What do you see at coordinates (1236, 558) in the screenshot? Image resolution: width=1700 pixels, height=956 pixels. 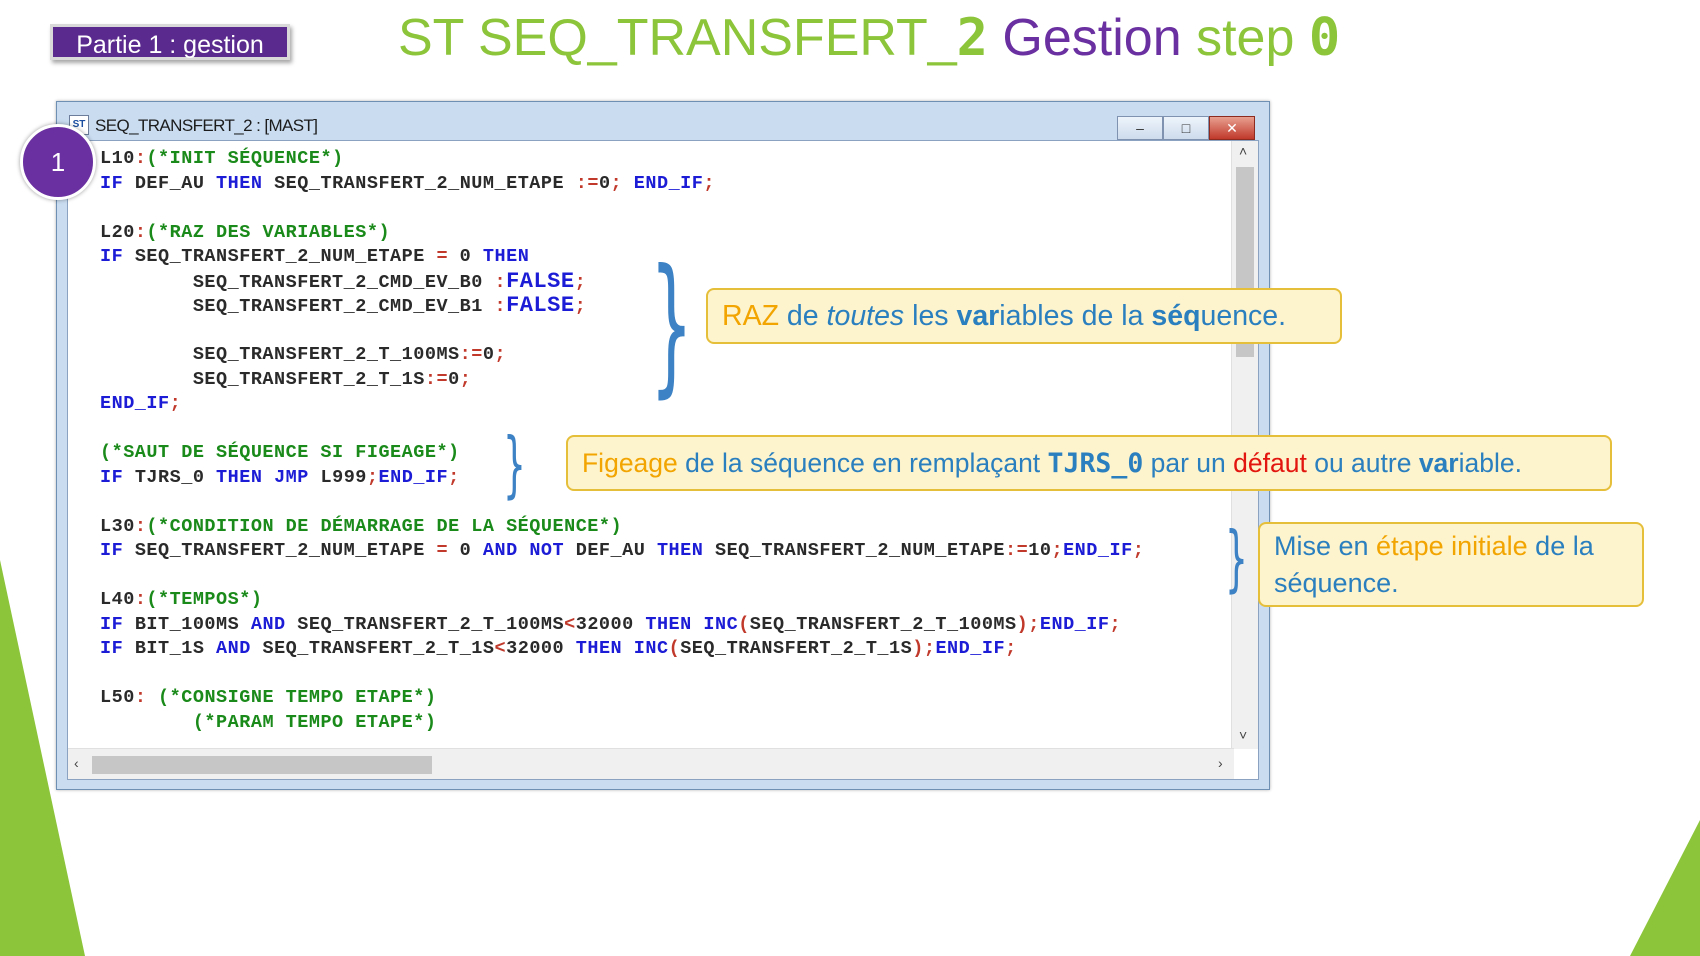 I see `brace-mise: }` at bounding box center [1236, 558].